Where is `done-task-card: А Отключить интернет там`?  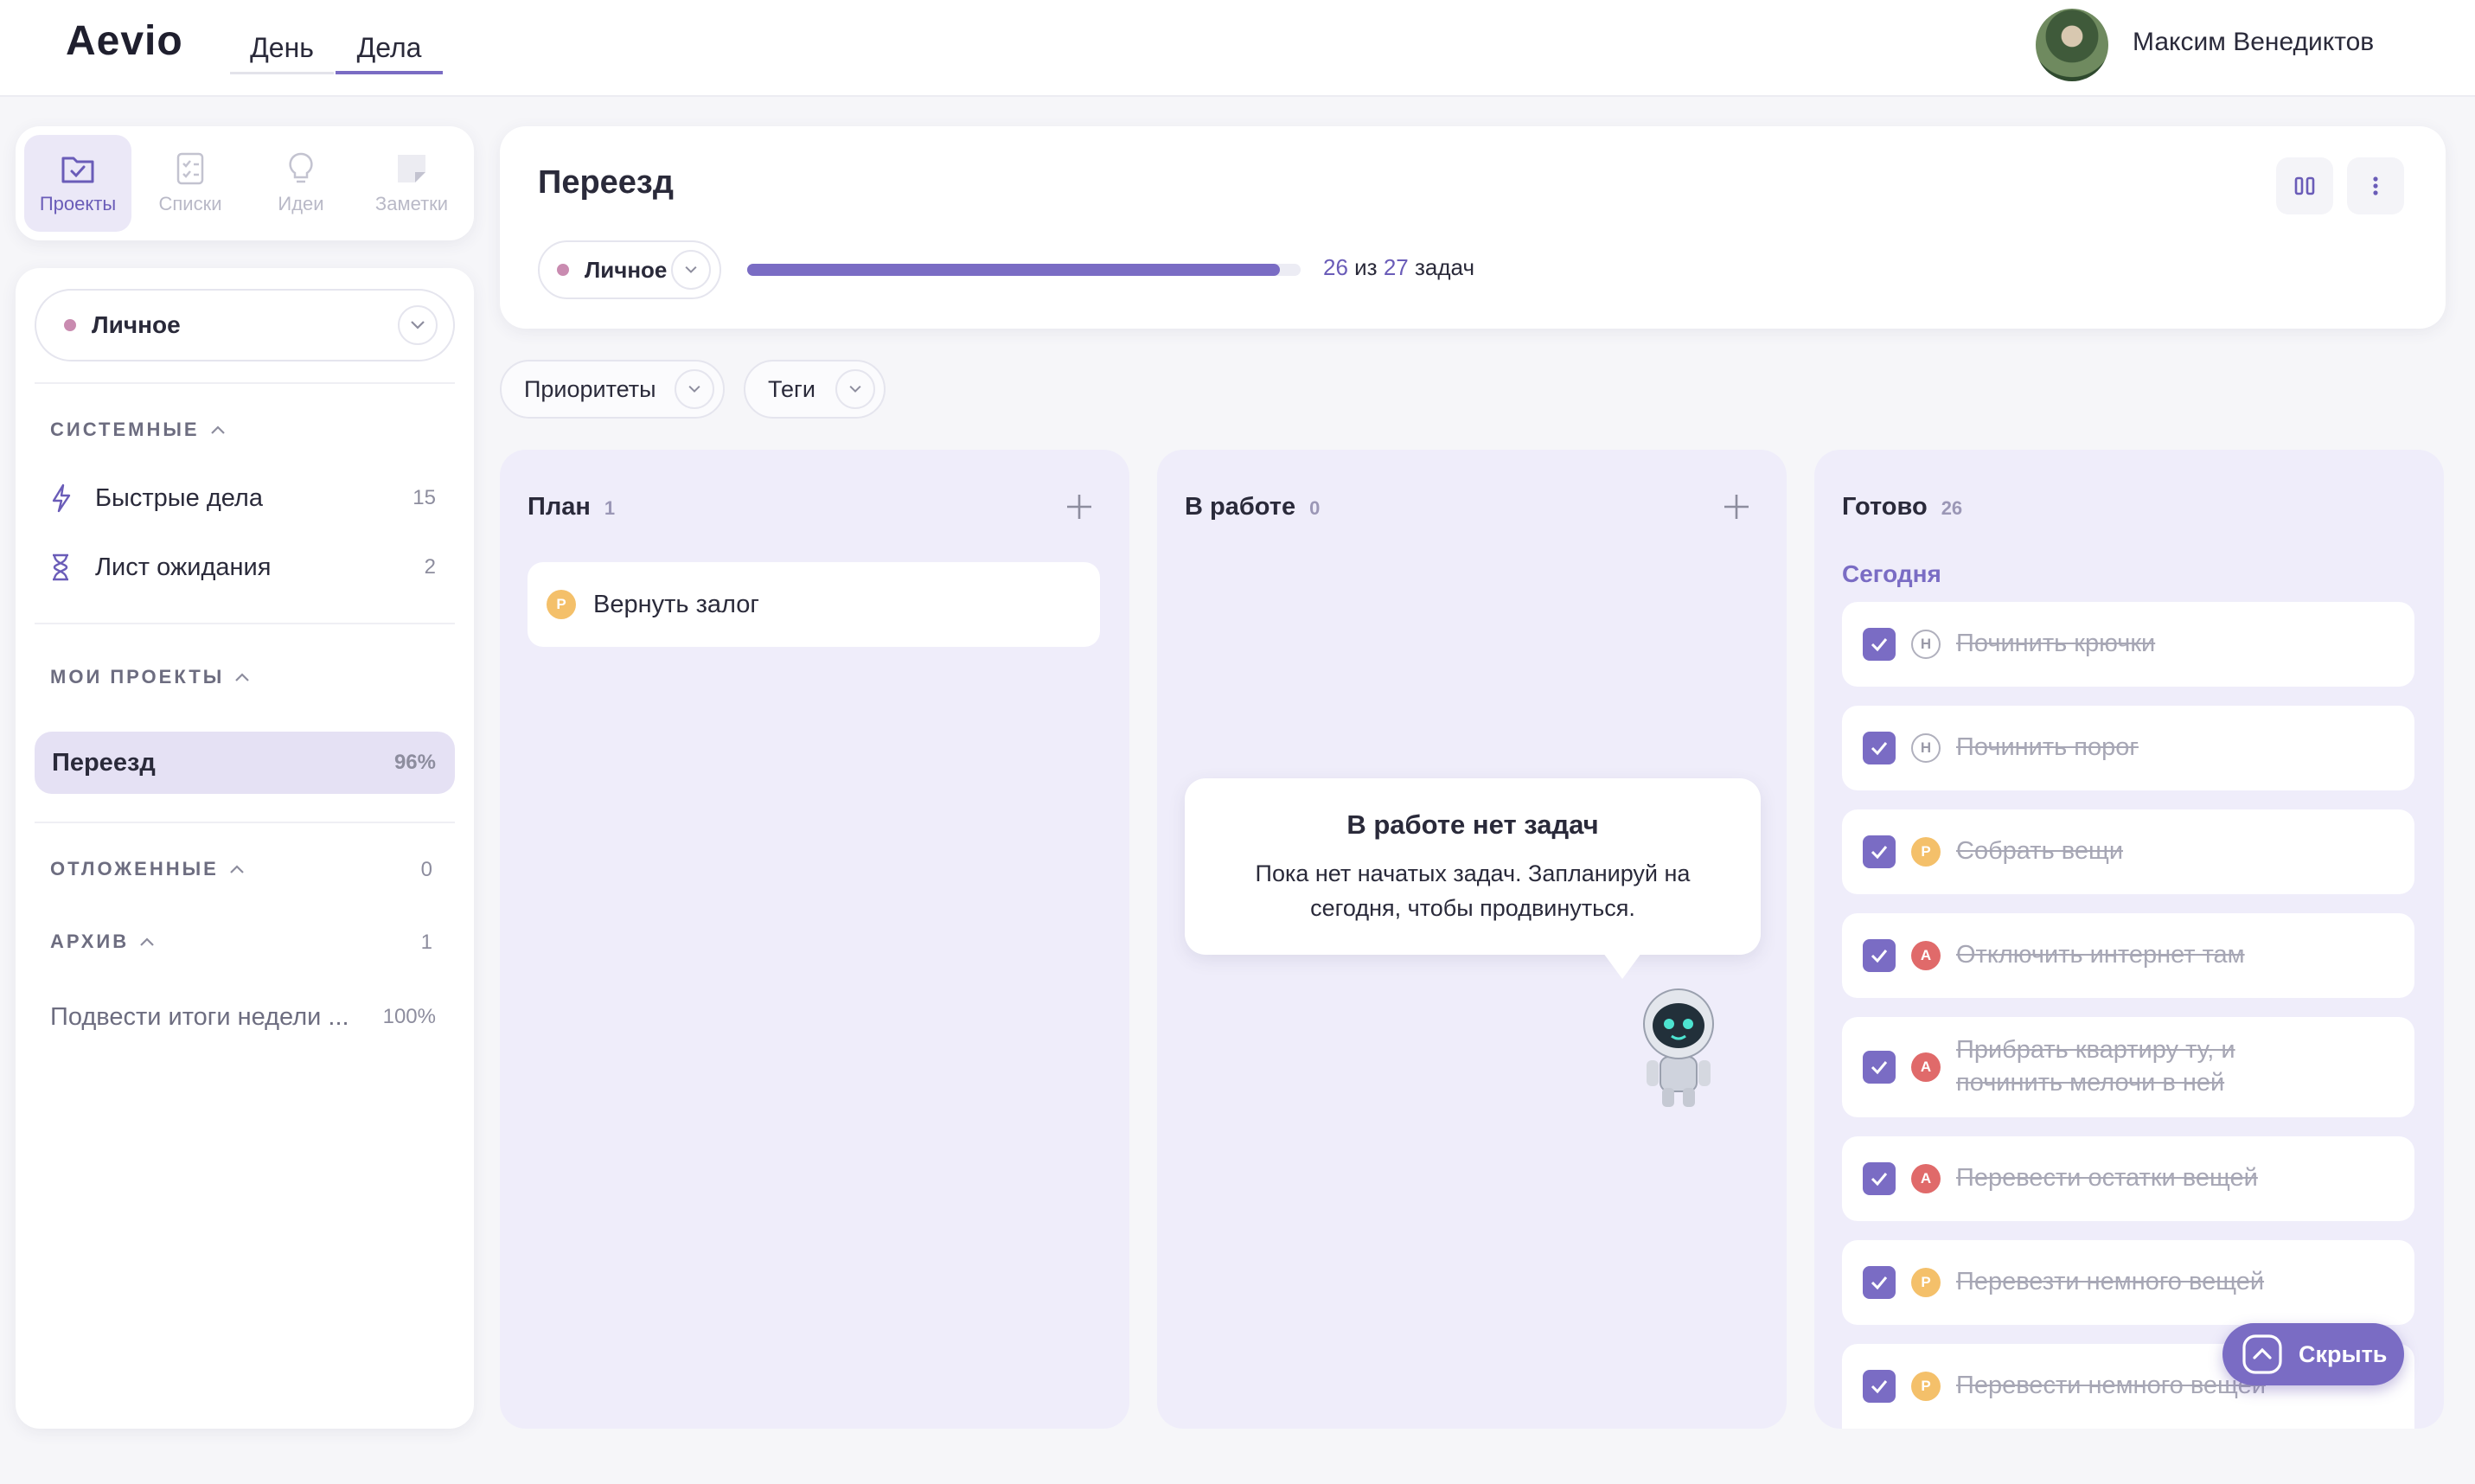
done-task-card: А Отключить интернет там is located at coordinates (2128, 956).